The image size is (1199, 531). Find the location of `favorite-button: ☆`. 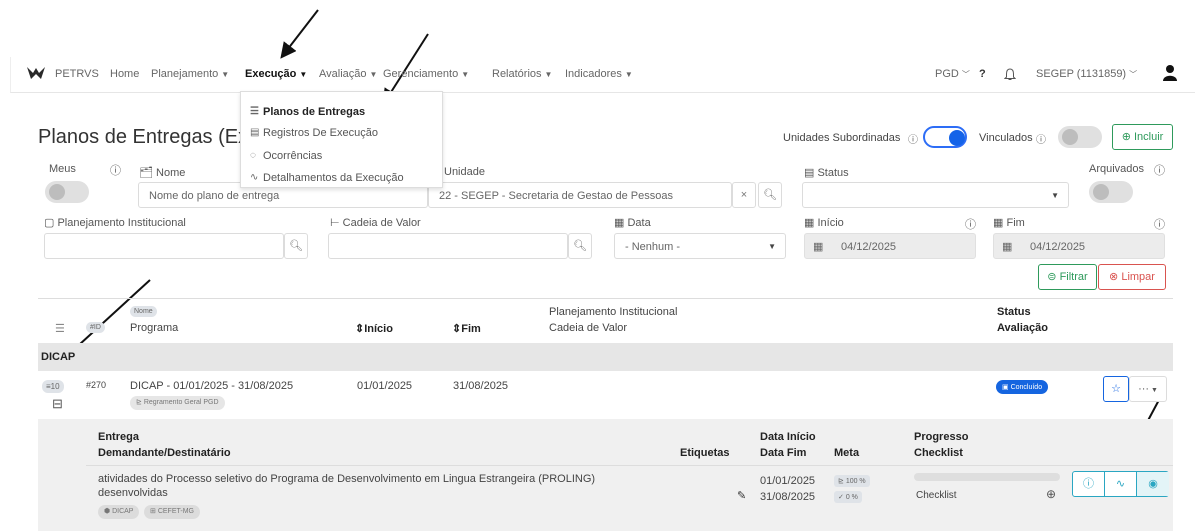

favorite-button: ☆ is located at coordinates (1116, 389).